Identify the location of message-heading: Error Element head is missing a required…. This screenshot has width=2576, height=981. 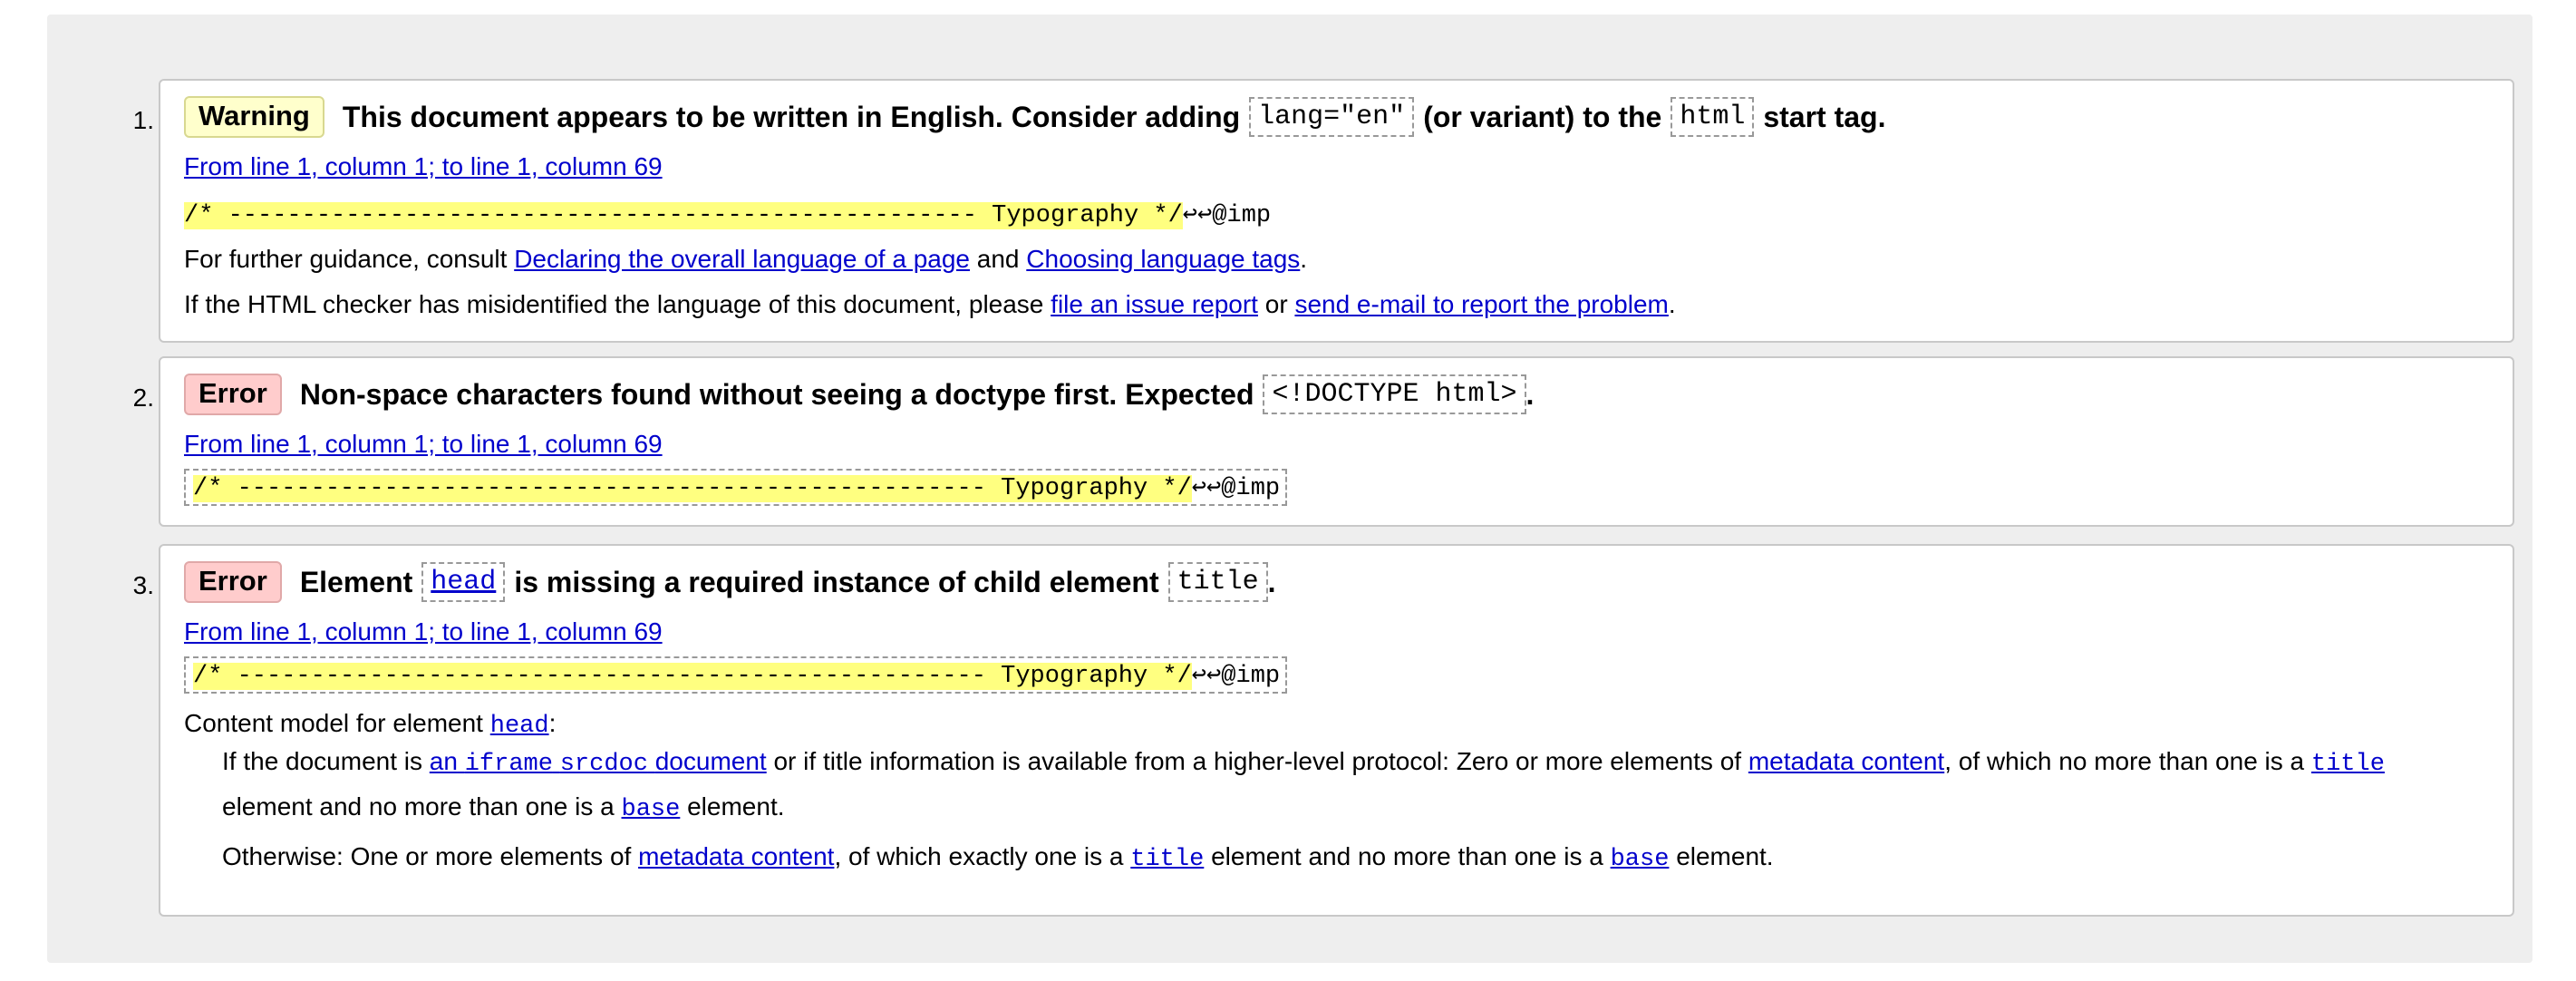
(730, 582).